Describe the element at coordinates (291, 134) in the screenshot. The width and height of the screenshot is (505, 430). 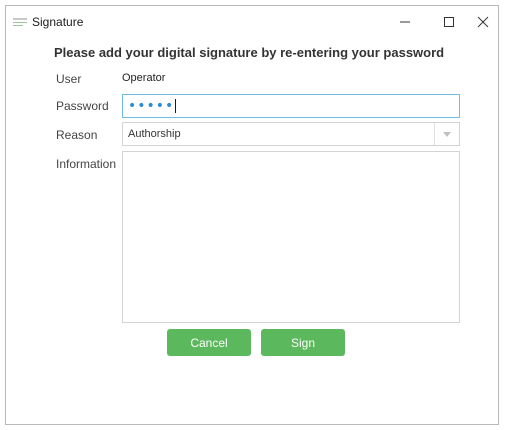
I see `reason-dropdown: Authorship` at that location.